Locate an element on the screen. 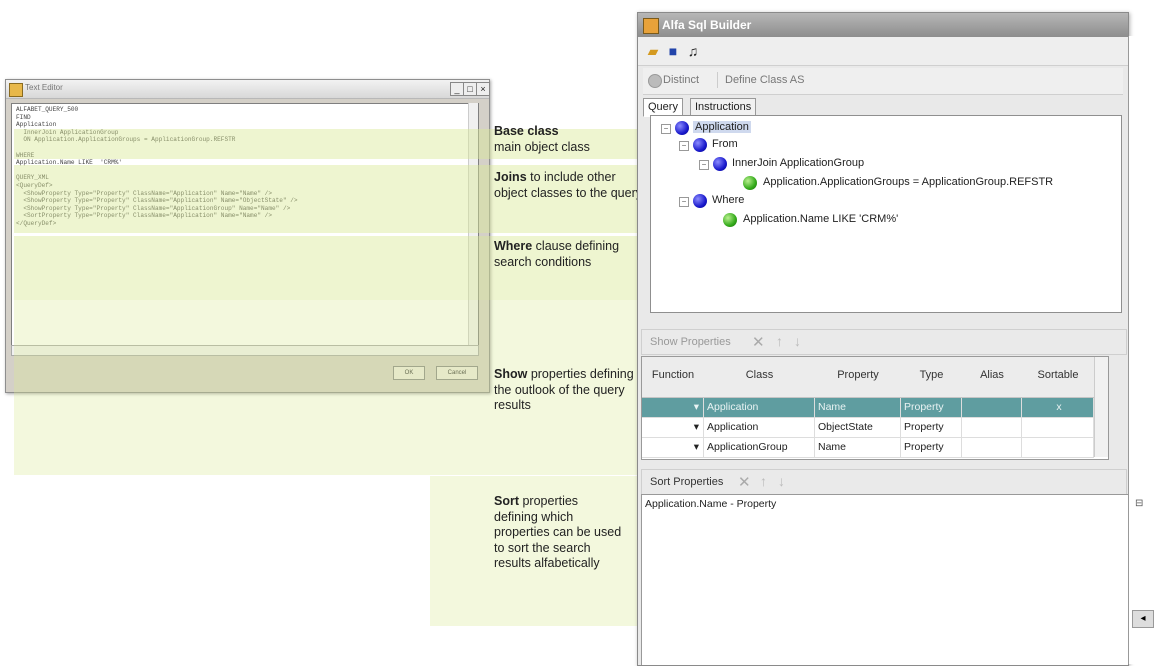  column-header-type: Type is located at coordinates (932, 377).